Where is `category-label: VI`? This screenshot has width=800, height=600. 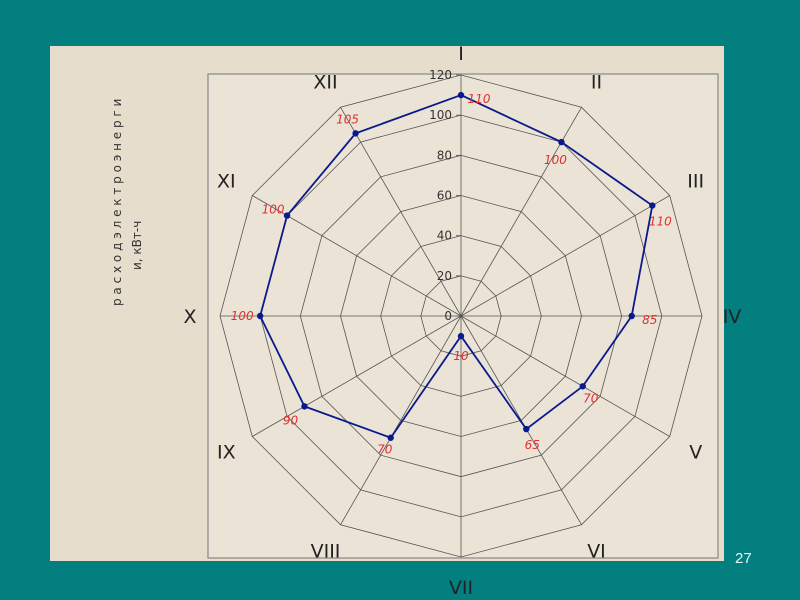
category-label: VI is located at coordinates (596, 552).